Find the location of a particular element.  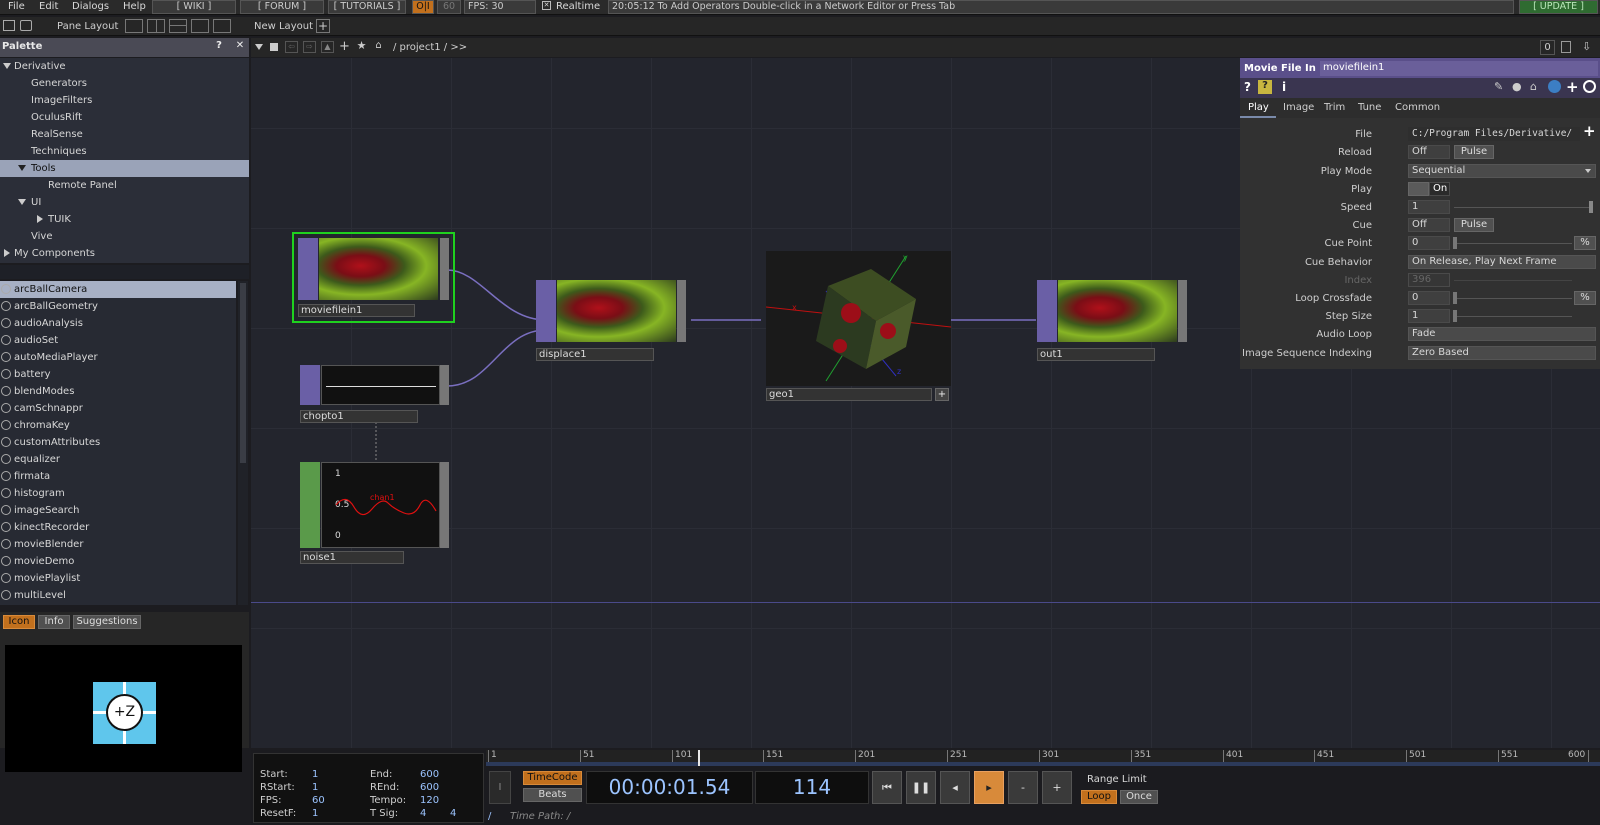

step-size-field: 1 is located at coordinates (1429, 316).